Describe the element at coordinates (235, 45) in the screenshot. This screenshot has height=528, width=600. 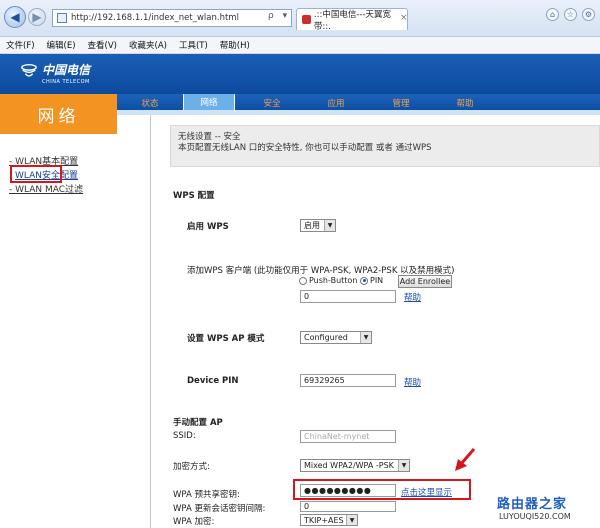
I see `menu-help: 帮助(H)` at that location.